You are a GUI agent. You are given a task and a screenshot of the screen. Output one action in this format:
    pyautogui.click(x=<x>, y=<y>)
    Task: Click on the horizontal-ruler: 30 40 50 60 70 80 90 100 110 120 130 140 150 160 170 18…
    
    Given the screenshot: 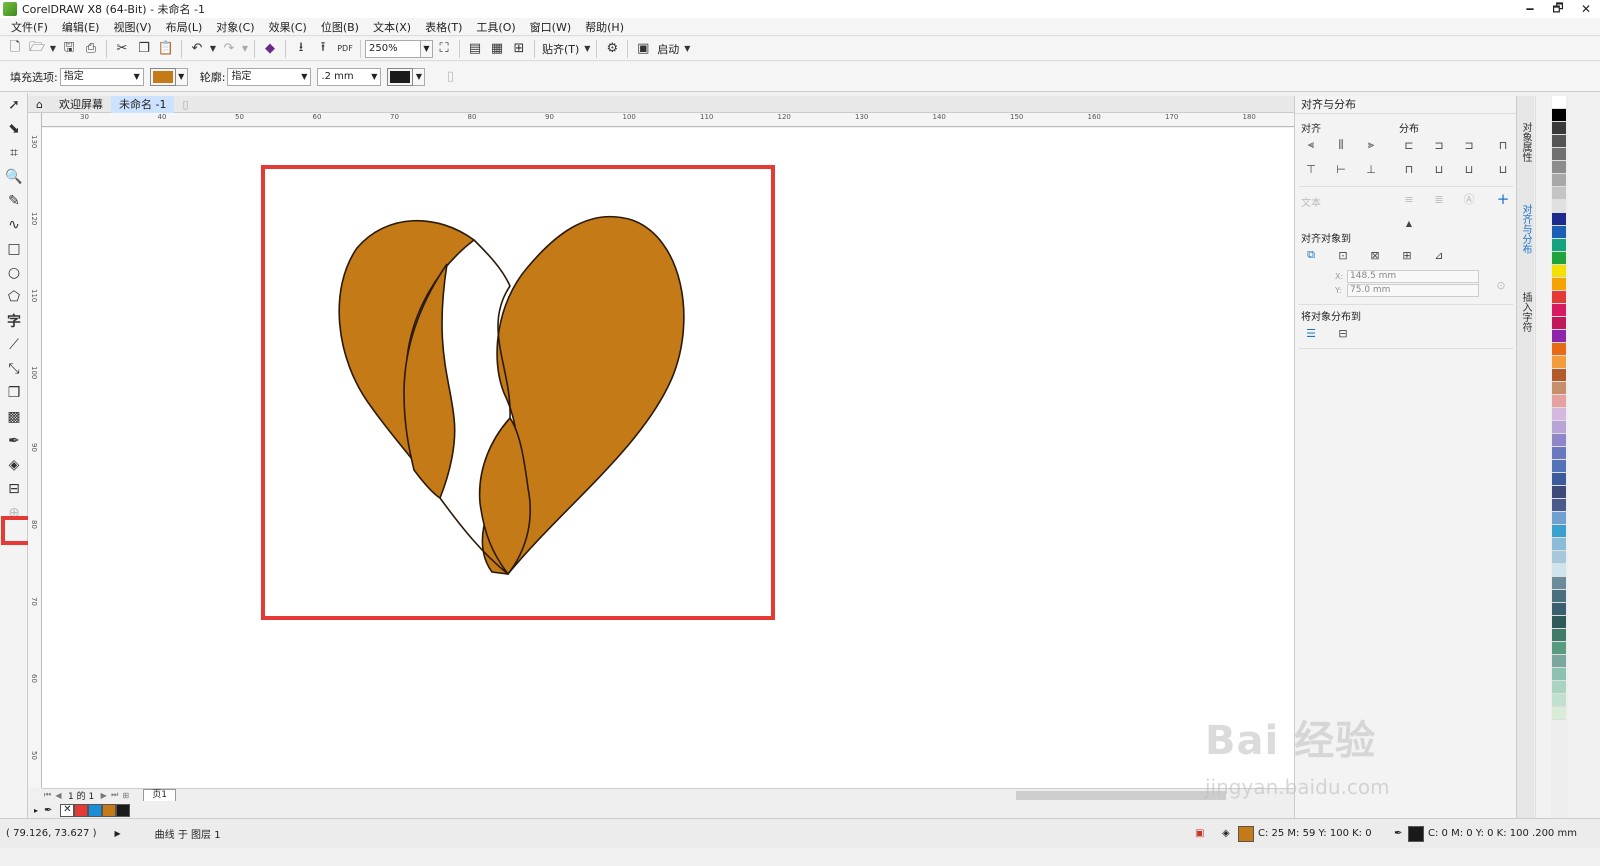 What is the action you would take?
    pyautogui.click(x=668, y=120)
    